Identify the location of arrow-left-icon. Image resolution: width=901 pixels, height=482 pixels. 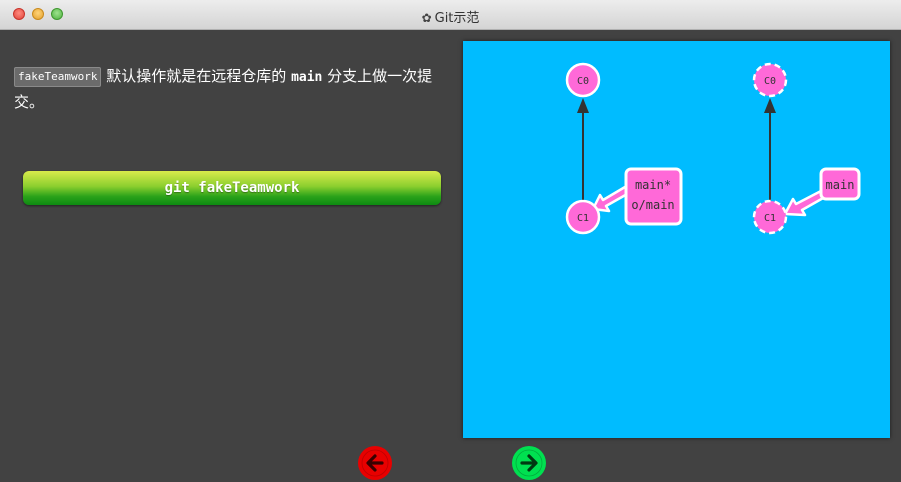
(375, 463).